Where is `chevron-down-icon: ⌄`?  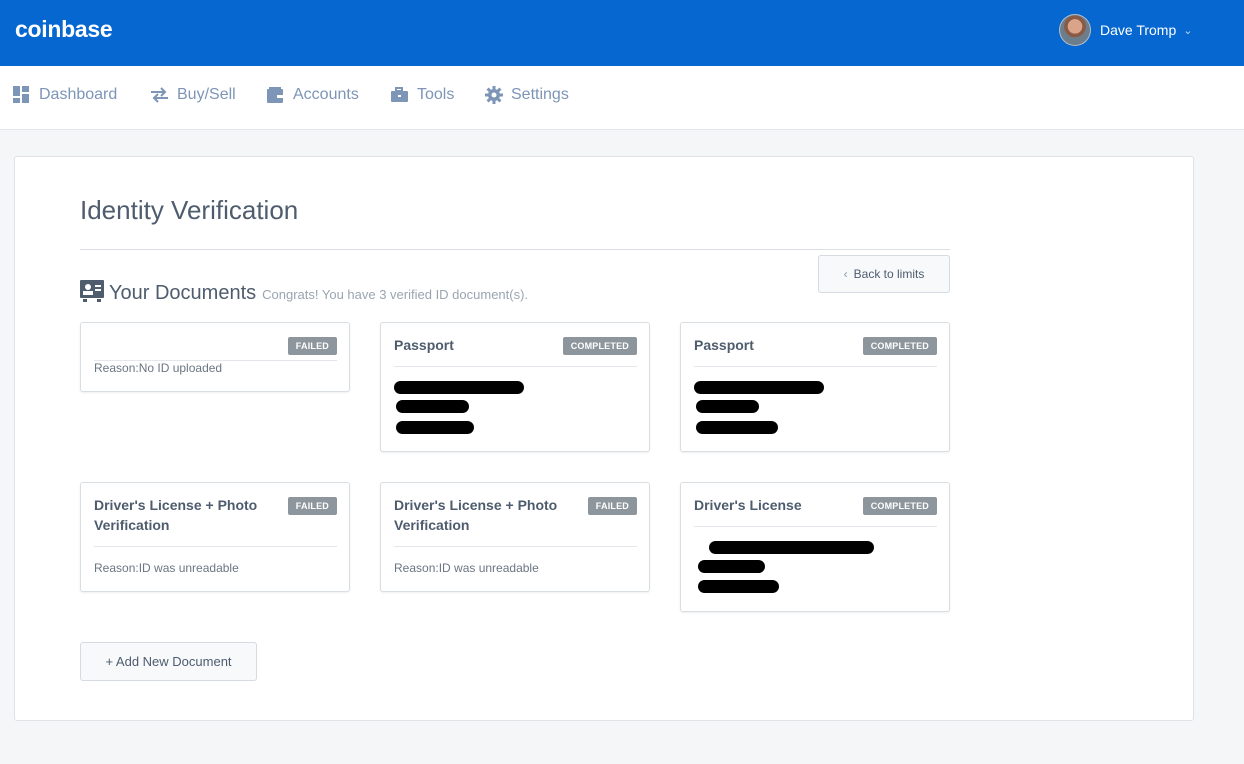 chevron-down-icon: ⌄ is located at coordinates (1188, 30).